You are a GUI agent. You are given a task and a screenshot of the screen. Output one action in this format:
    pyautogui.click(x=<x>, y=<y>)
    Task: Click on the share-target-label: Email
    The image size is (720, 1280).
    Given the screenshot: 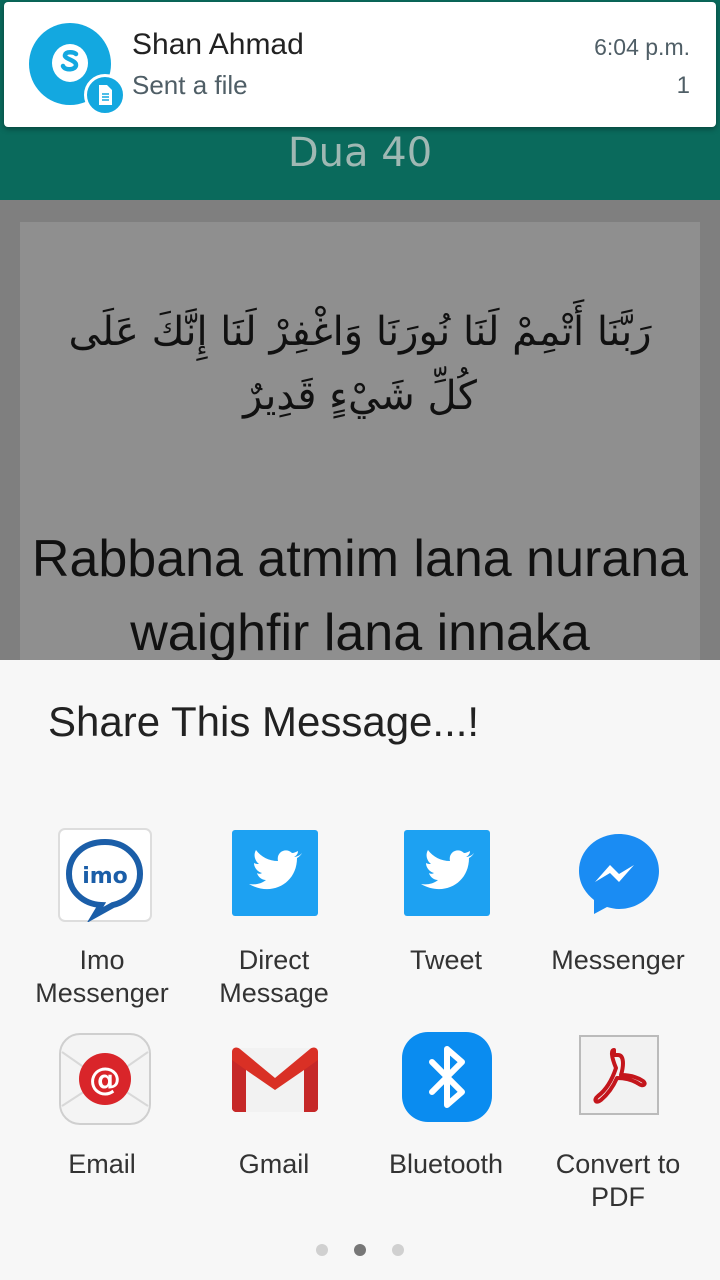 What is the action you would take?
    pyautogui.click(x=102, y=1164)
    